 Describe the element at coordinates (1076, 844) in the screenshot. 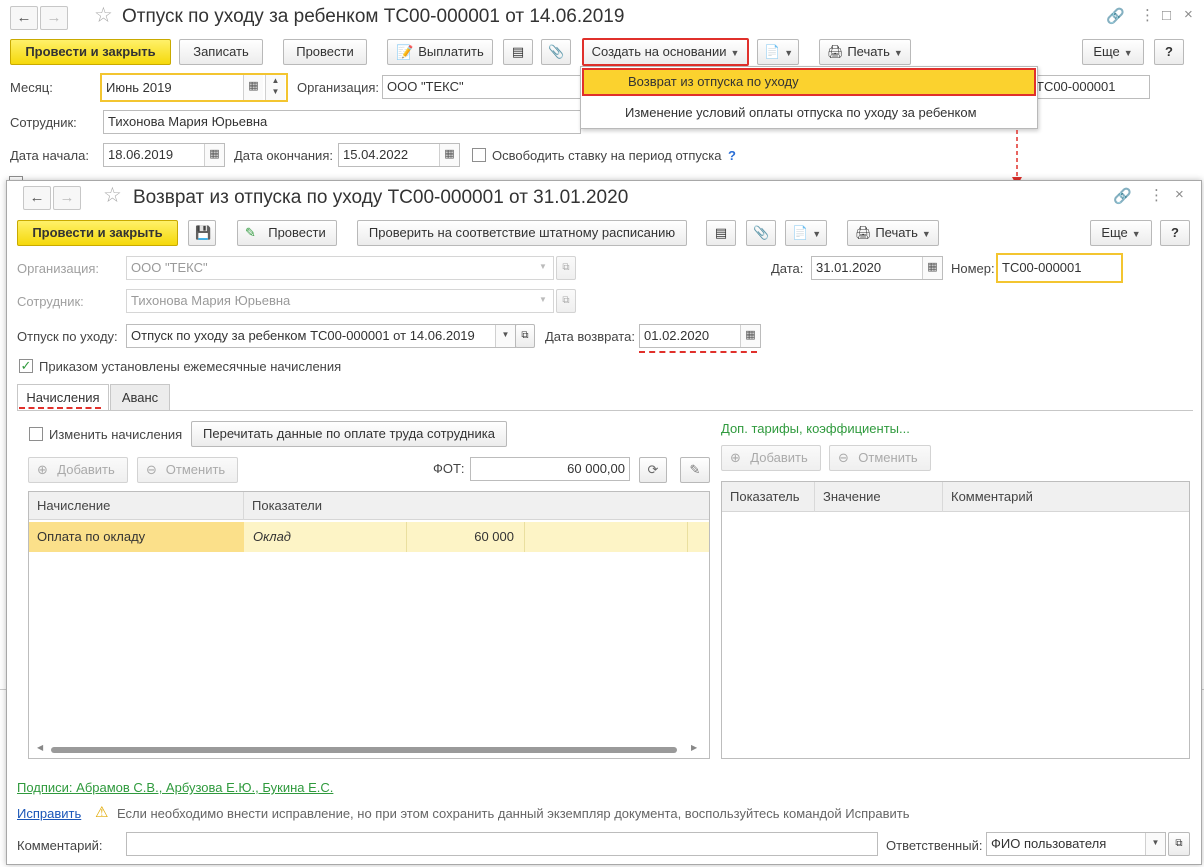

I see `responsible-field: ФИО пользователя ▼` at that location.